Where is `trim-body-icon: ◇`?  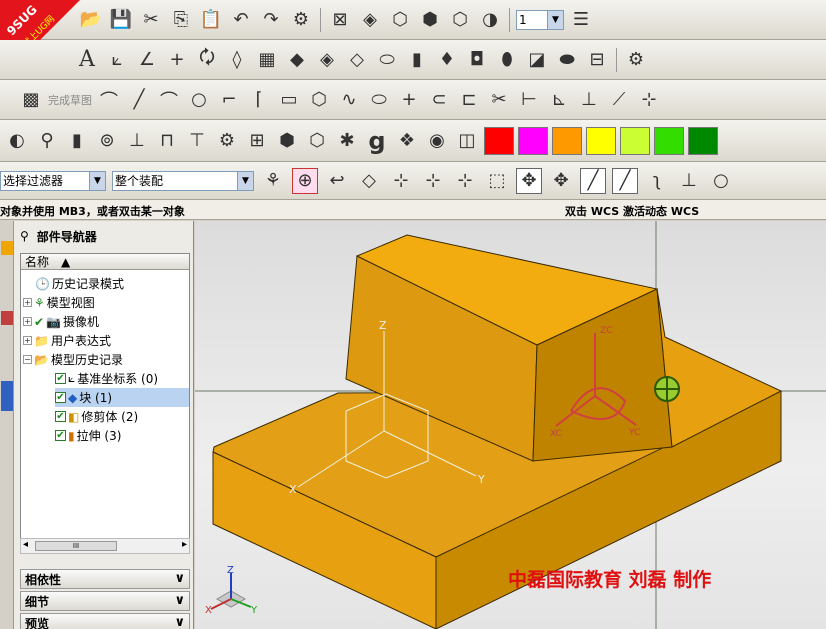 trim-body-icon: ◇ is located at coordinates (357, 60).